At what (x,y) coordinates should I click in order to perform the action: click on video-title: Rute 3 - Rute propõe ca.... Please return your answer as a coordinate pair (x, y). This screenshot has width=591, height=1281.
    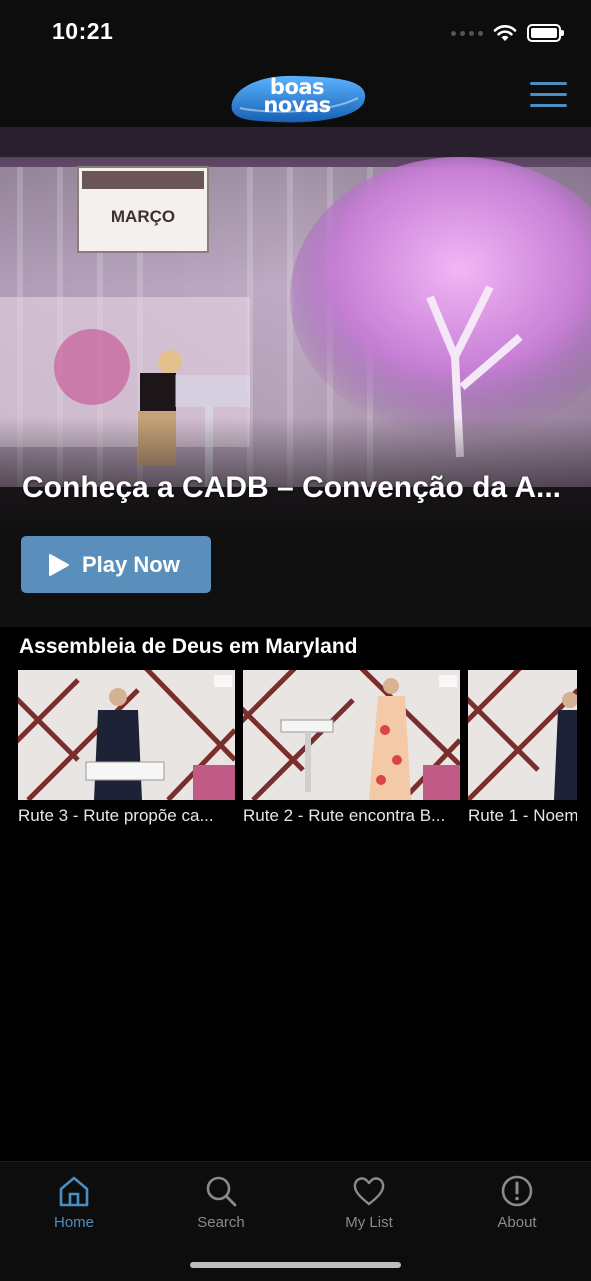
    Looking at the image, I should click on (116, 815).